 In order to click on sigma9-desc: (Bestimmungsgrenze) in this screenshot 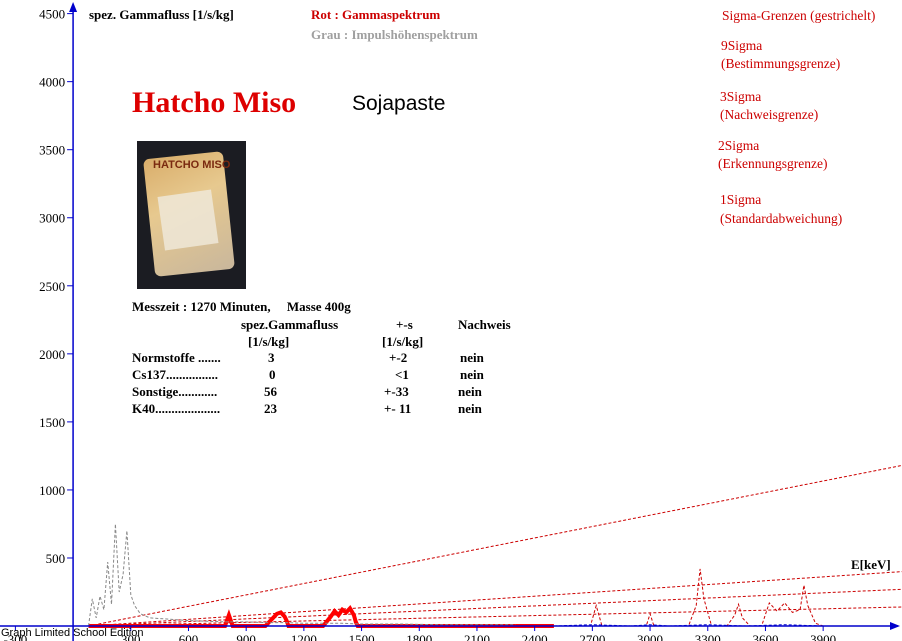, I will do `click(781, 63)`.